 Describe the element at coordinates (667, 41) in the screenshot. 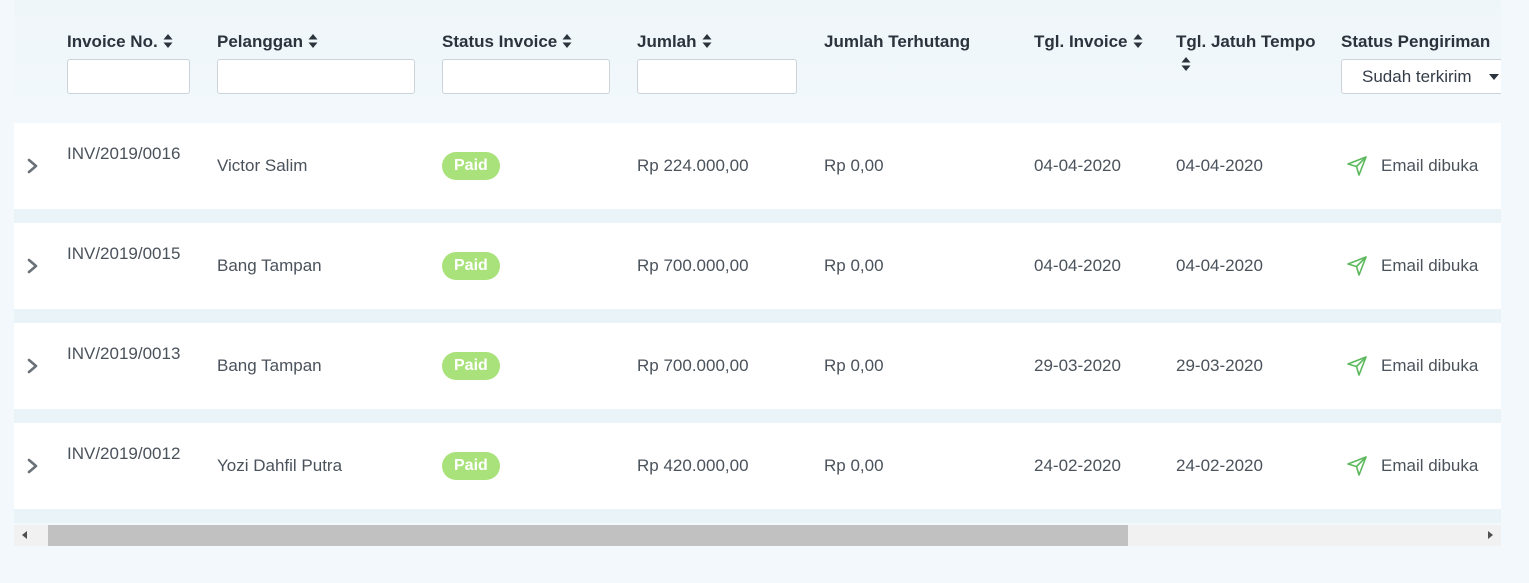

I see `column-label: Jumlah` at that location.